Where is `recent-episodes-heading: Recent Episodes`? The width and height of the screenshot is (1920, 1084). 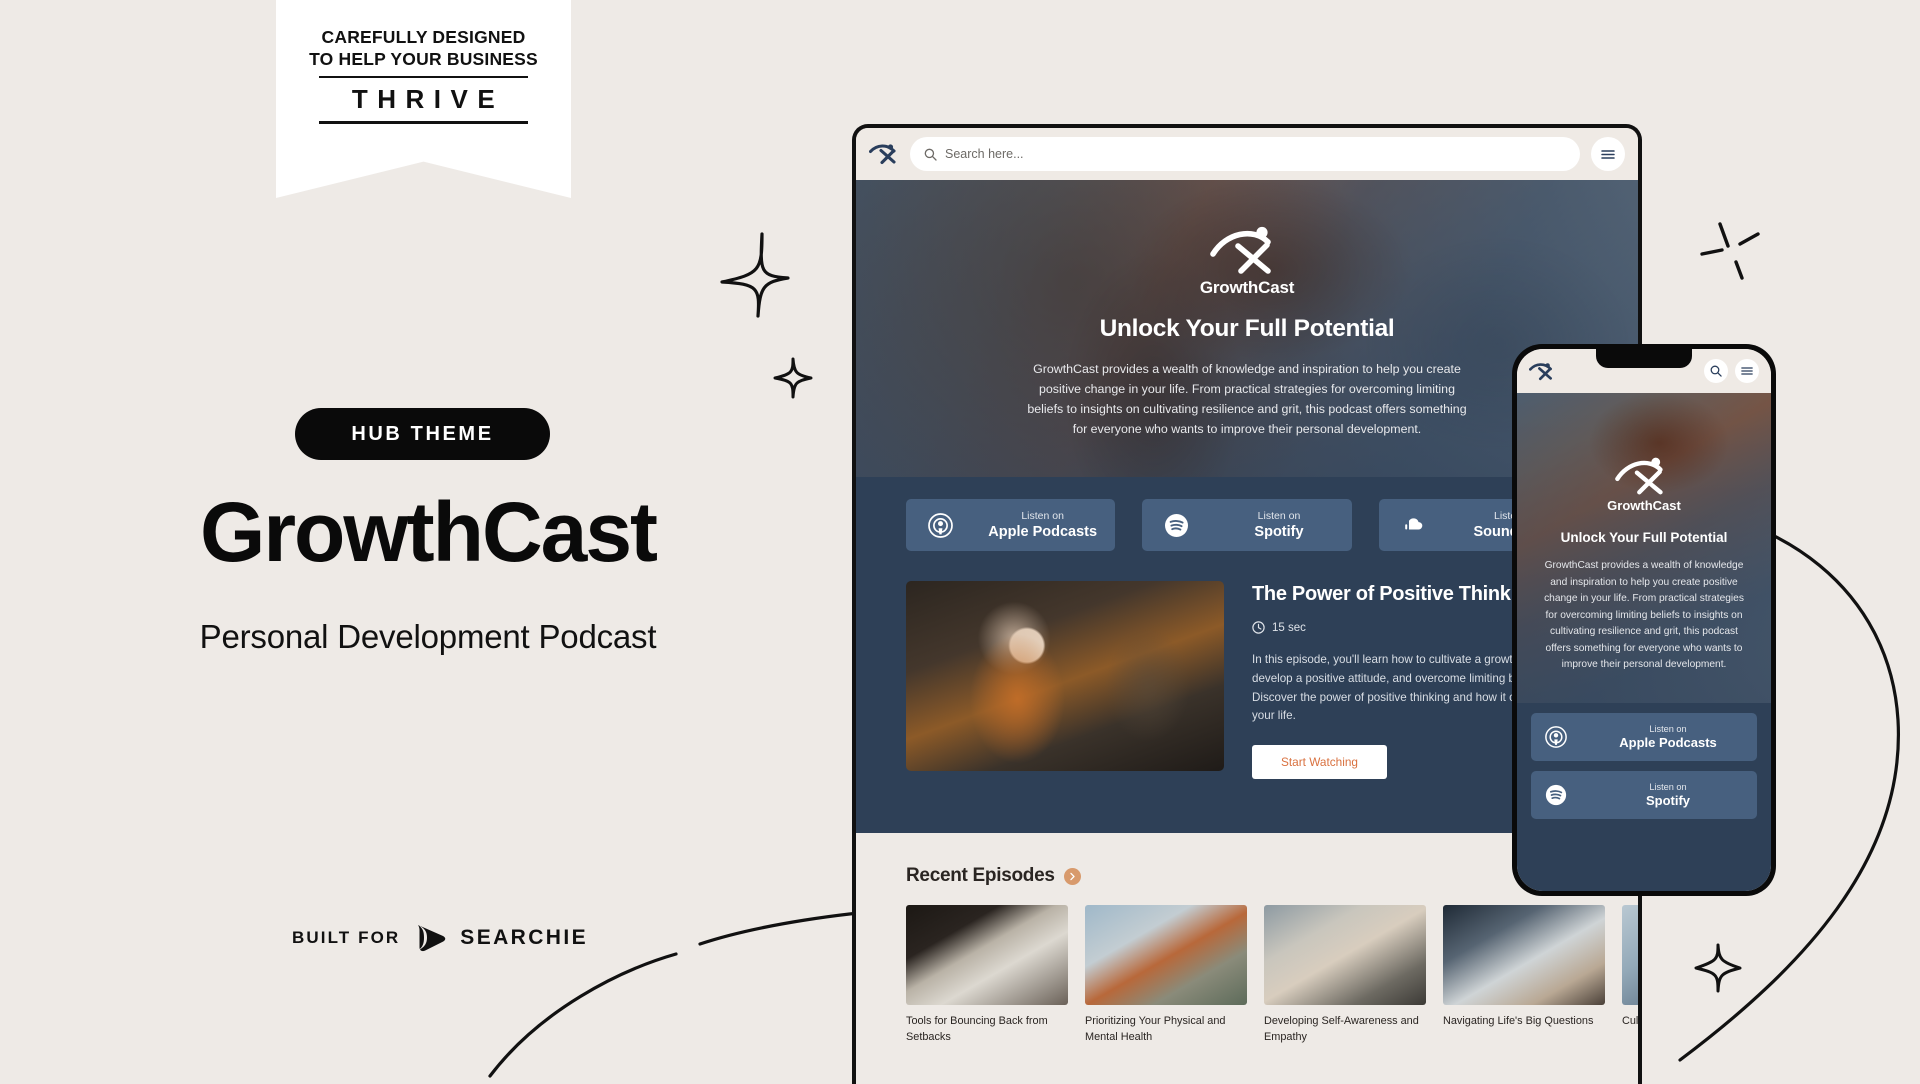 recent-episodes-heading: Recent Episodes is located at coordinates (980, 876).